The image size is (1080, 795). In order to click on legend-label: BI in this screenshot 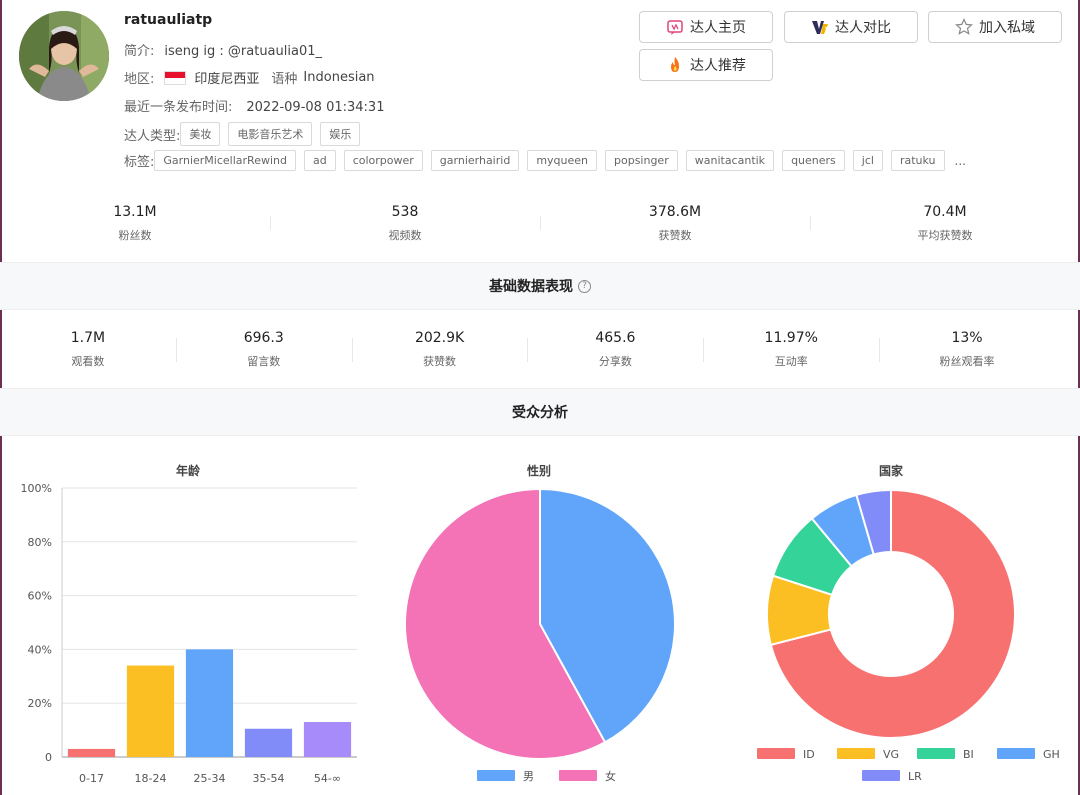, I will do `click(968, 754)`.